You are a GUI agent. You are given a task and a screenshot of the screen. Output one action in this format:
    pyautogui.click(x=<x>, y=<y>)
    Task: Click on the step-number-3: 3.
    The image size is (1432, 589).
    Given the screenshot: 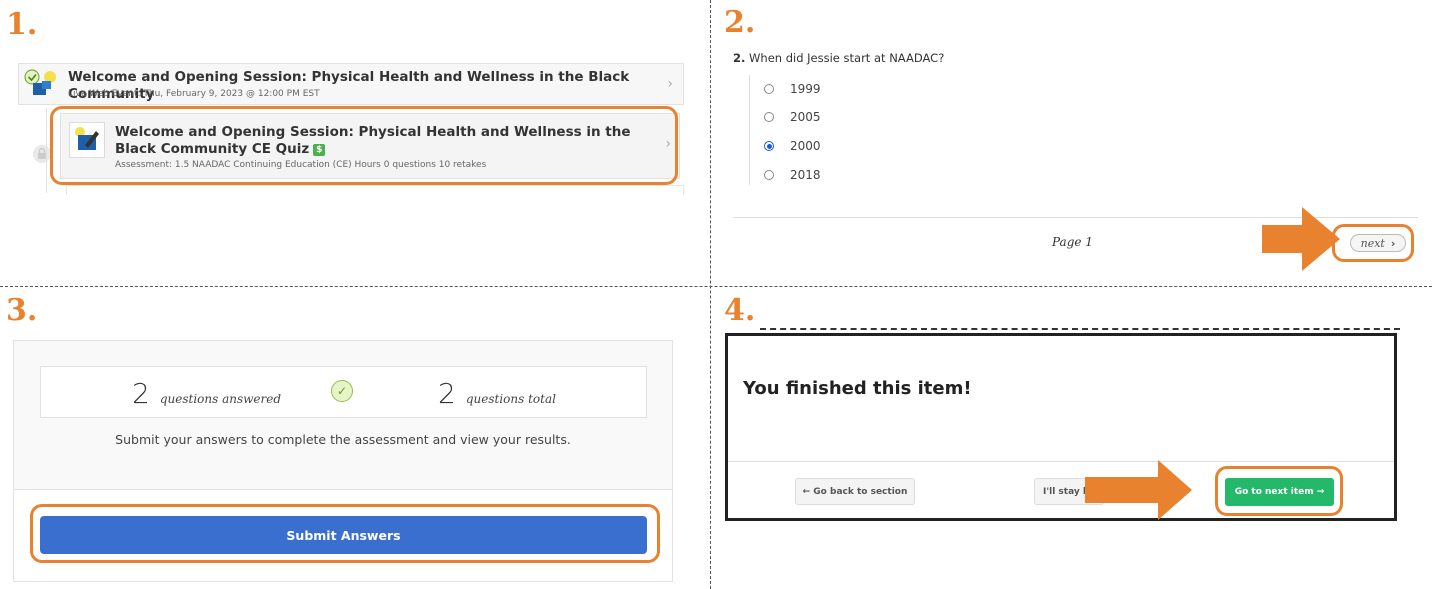 What is the action you would take?
    pyautogui.click(x=22, y=310)
    